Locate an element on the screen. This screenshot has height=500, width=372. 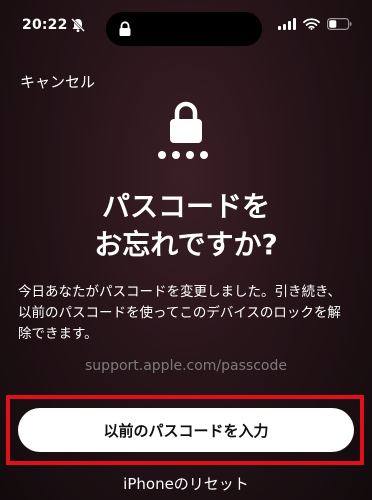
status-indicators is located at coordinates (315, 24).